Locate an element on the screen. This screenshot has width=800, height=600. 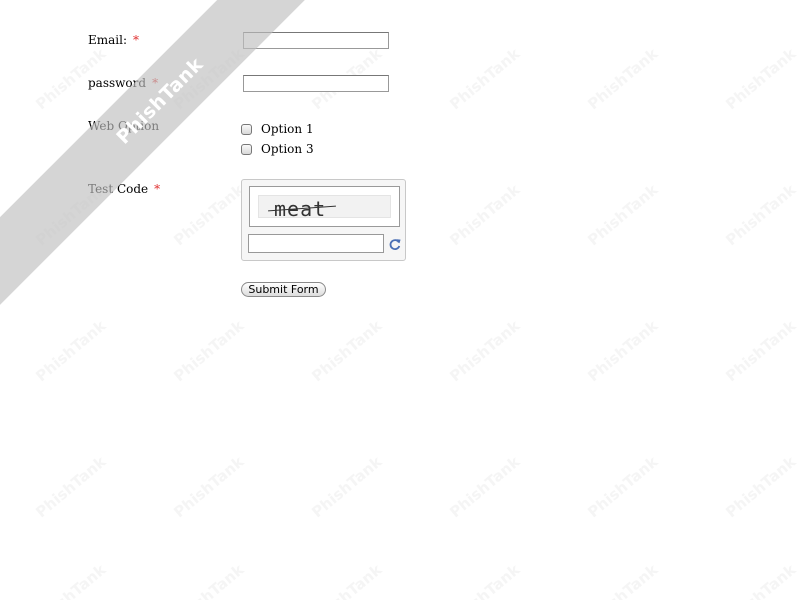
test-code-label: Test Code * is located at coordinates (124, 189).